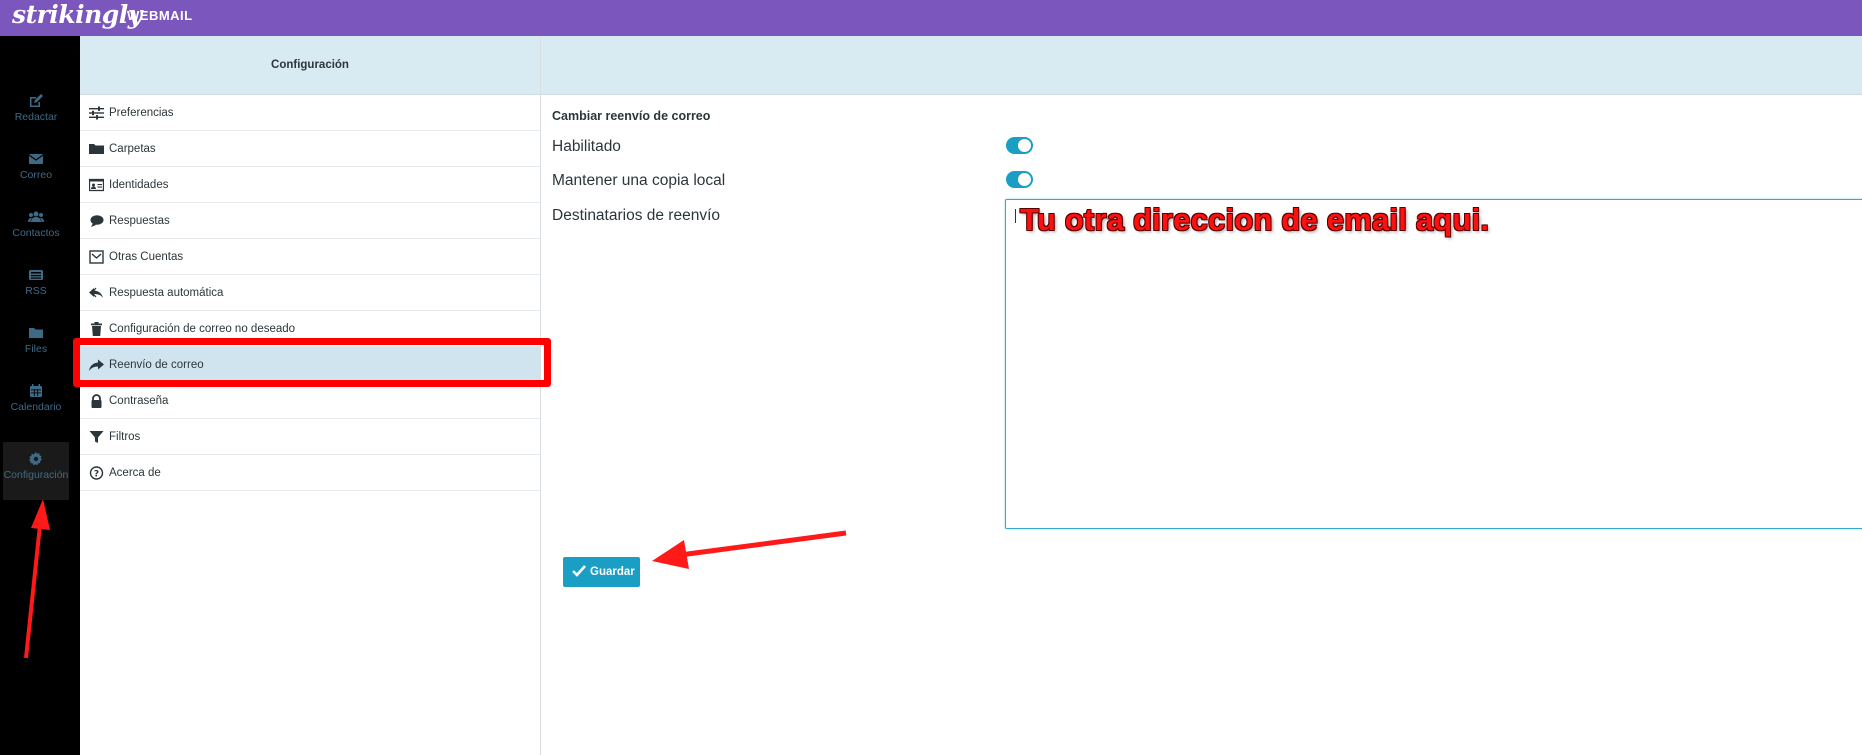 This screenshot has width=1862, height=755. I want to click on nav-item-label: Respuesta automática, so click(166, 293).